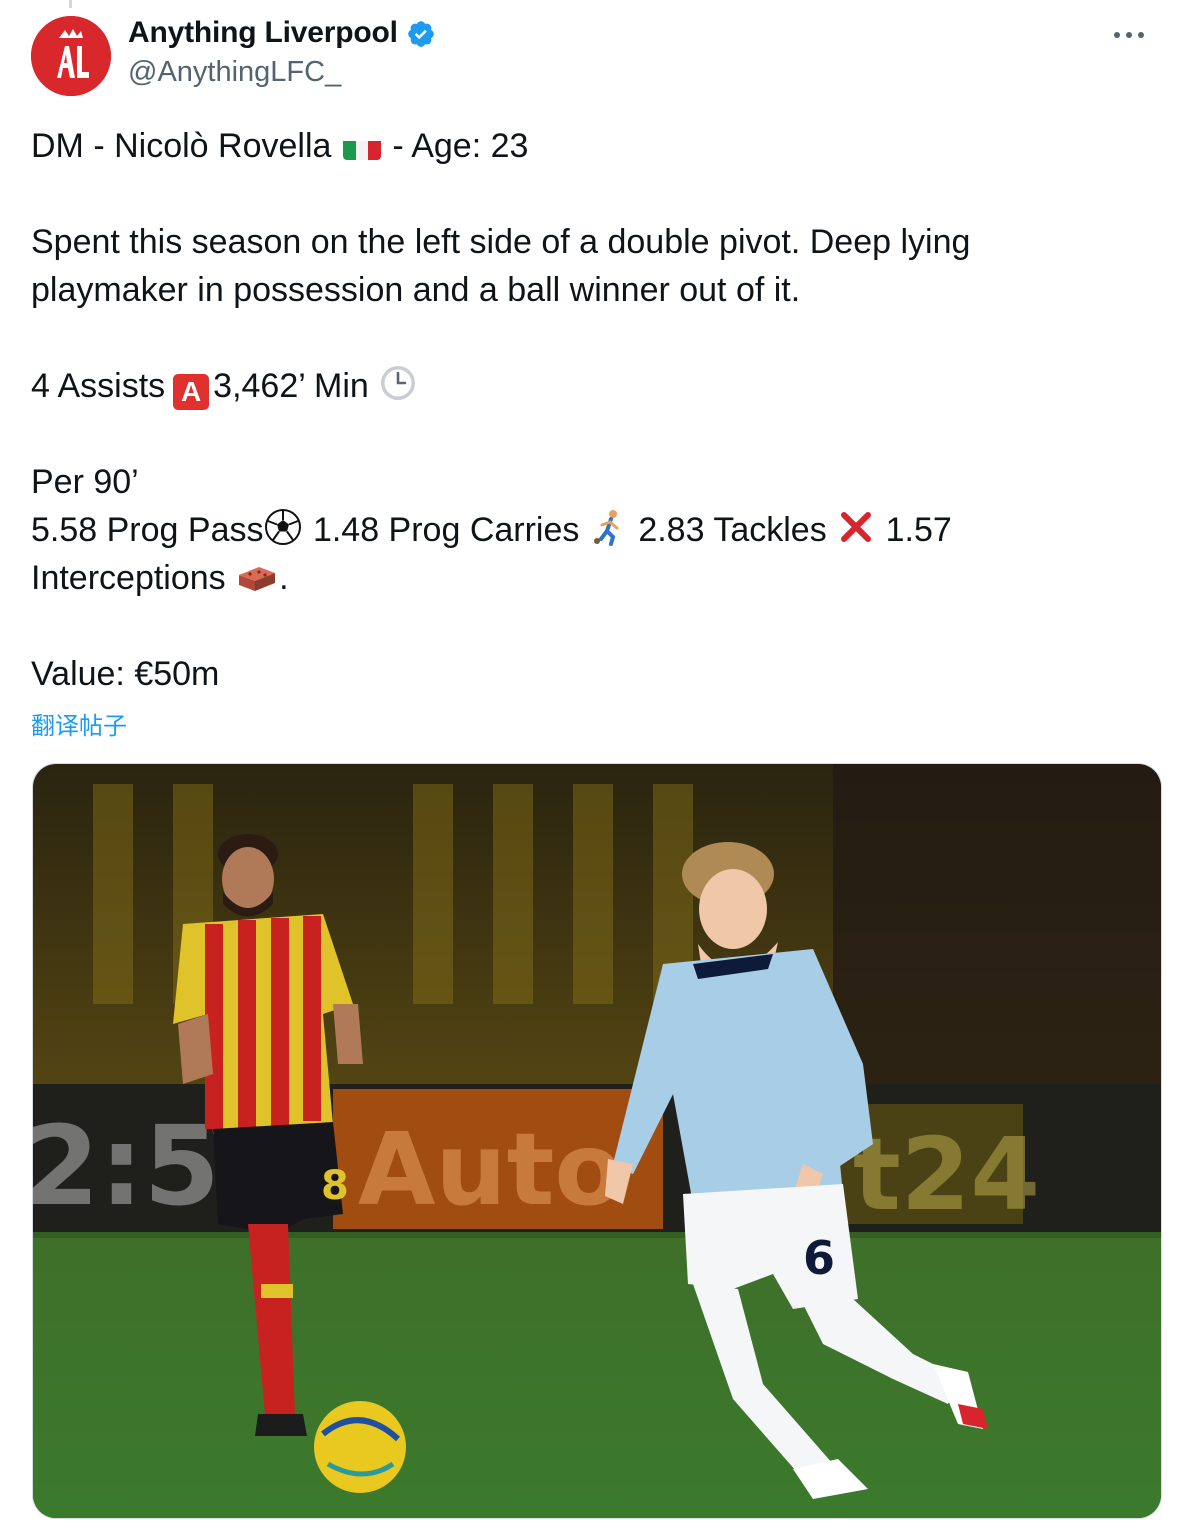 Image resolution: width=1200 pixels, height=1536 pixels. Describe the element at coordinates (856, 527) in the screenshot. I see `cross-mark-icon` at that location.